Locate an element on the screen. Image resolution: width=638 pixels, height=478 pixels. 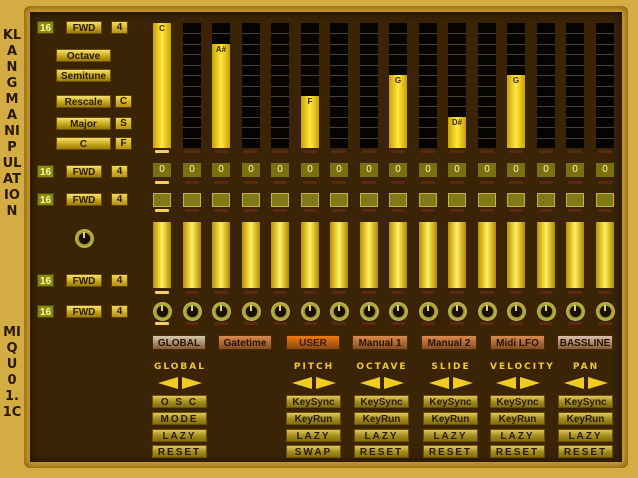
tab-user: USER is located at coordinates (313, 342).